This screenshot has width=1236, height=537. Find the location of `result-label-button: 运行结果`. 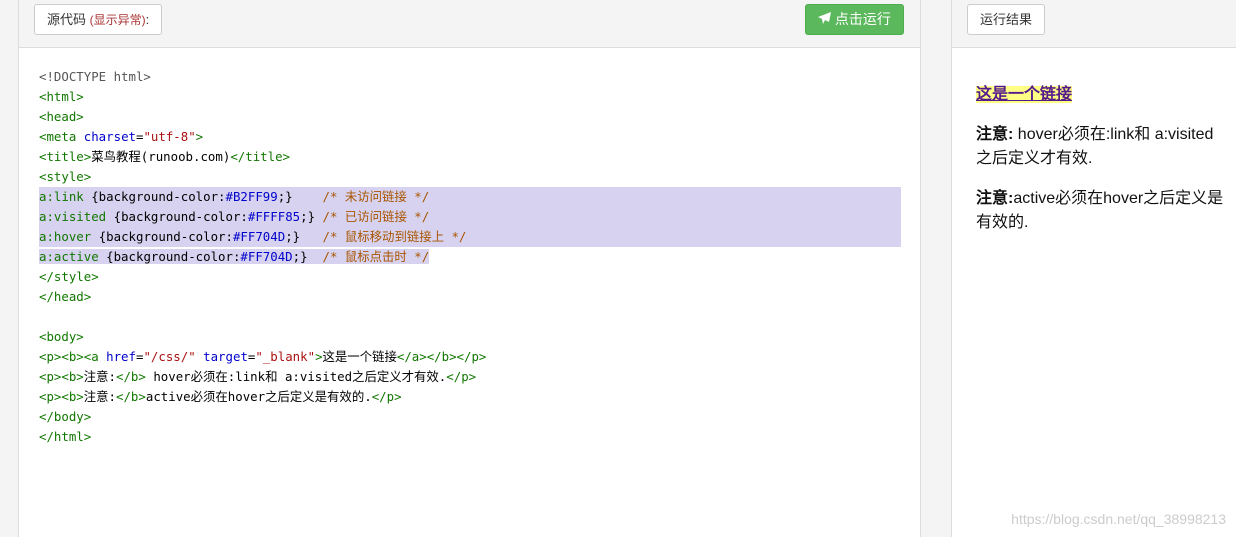

result-label-button: 运行结果 is located at coordinates (1006, 19).